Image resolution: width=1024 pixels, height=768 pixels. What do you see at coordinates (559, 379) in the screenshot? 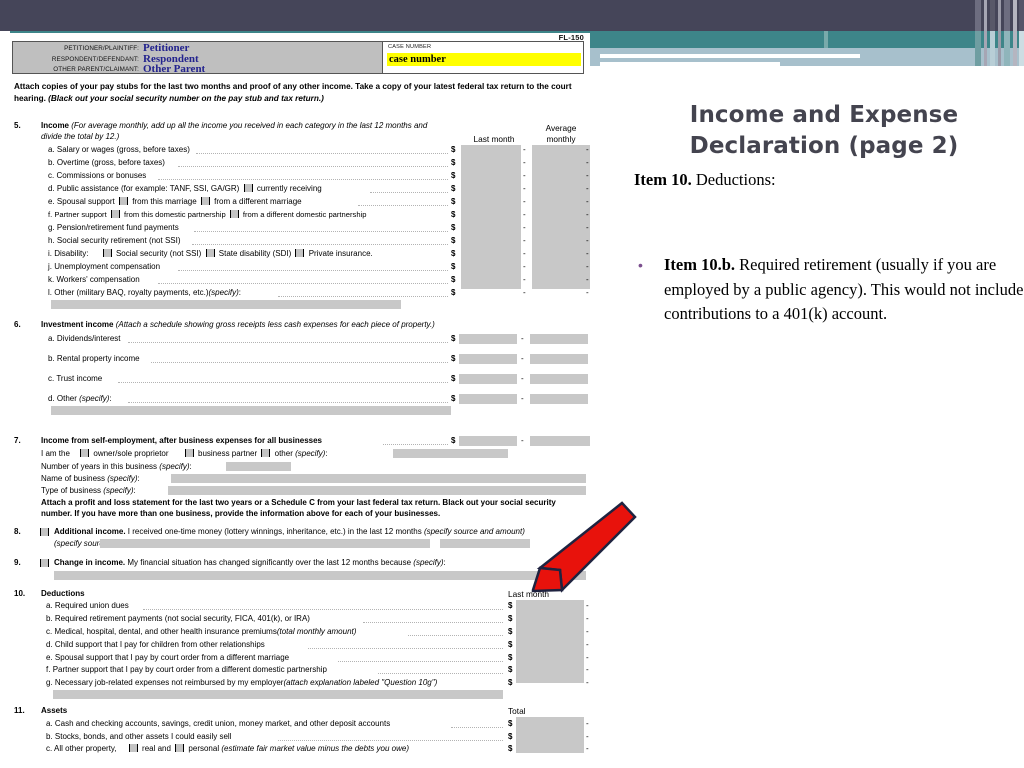
I see `item6c-average-fill` at bounding box center [559, 379].